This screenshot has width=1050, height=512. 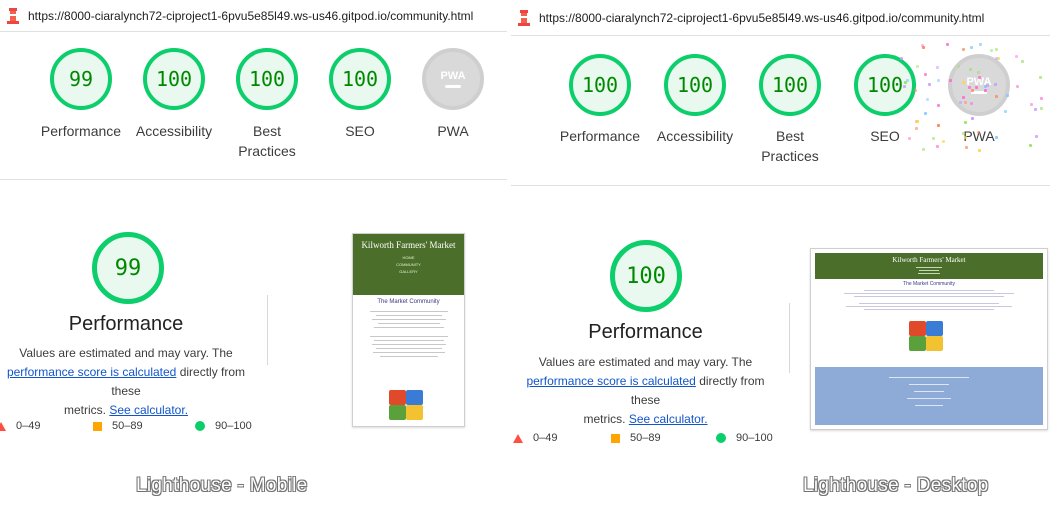 What do you see at coordinates (754, 438) in the screenshot?
I see `legend-label: 90–100` at bounding box center [754, 438].